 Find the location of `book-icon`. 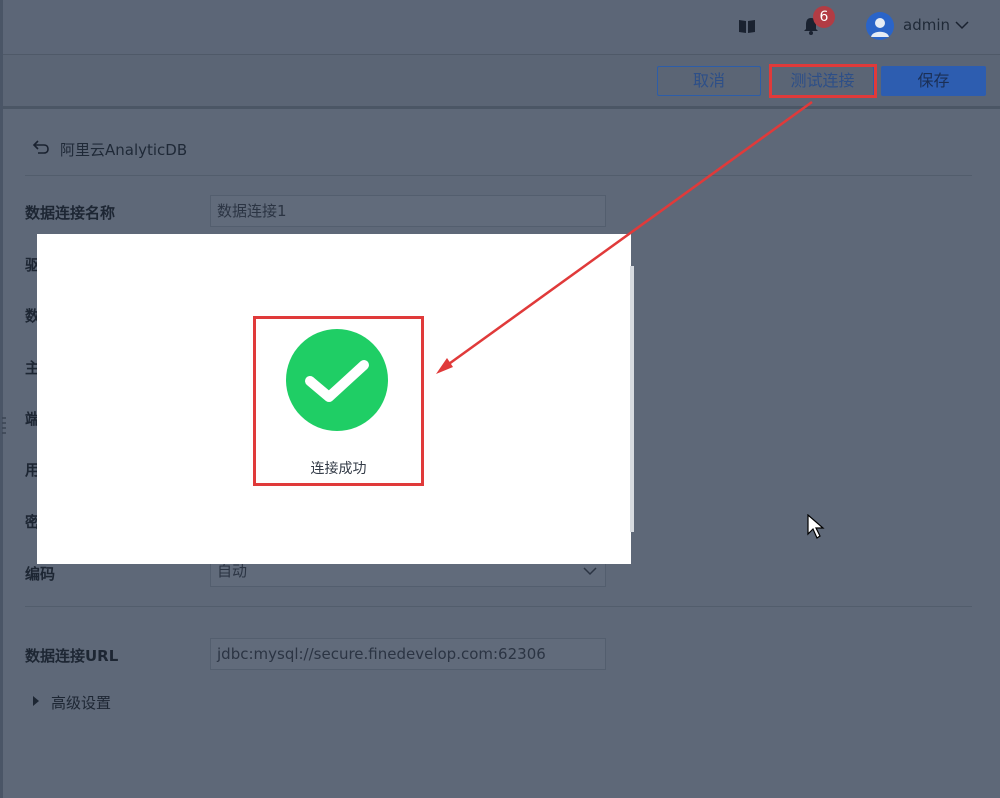

book-icon is located at coordinates (747, 26).